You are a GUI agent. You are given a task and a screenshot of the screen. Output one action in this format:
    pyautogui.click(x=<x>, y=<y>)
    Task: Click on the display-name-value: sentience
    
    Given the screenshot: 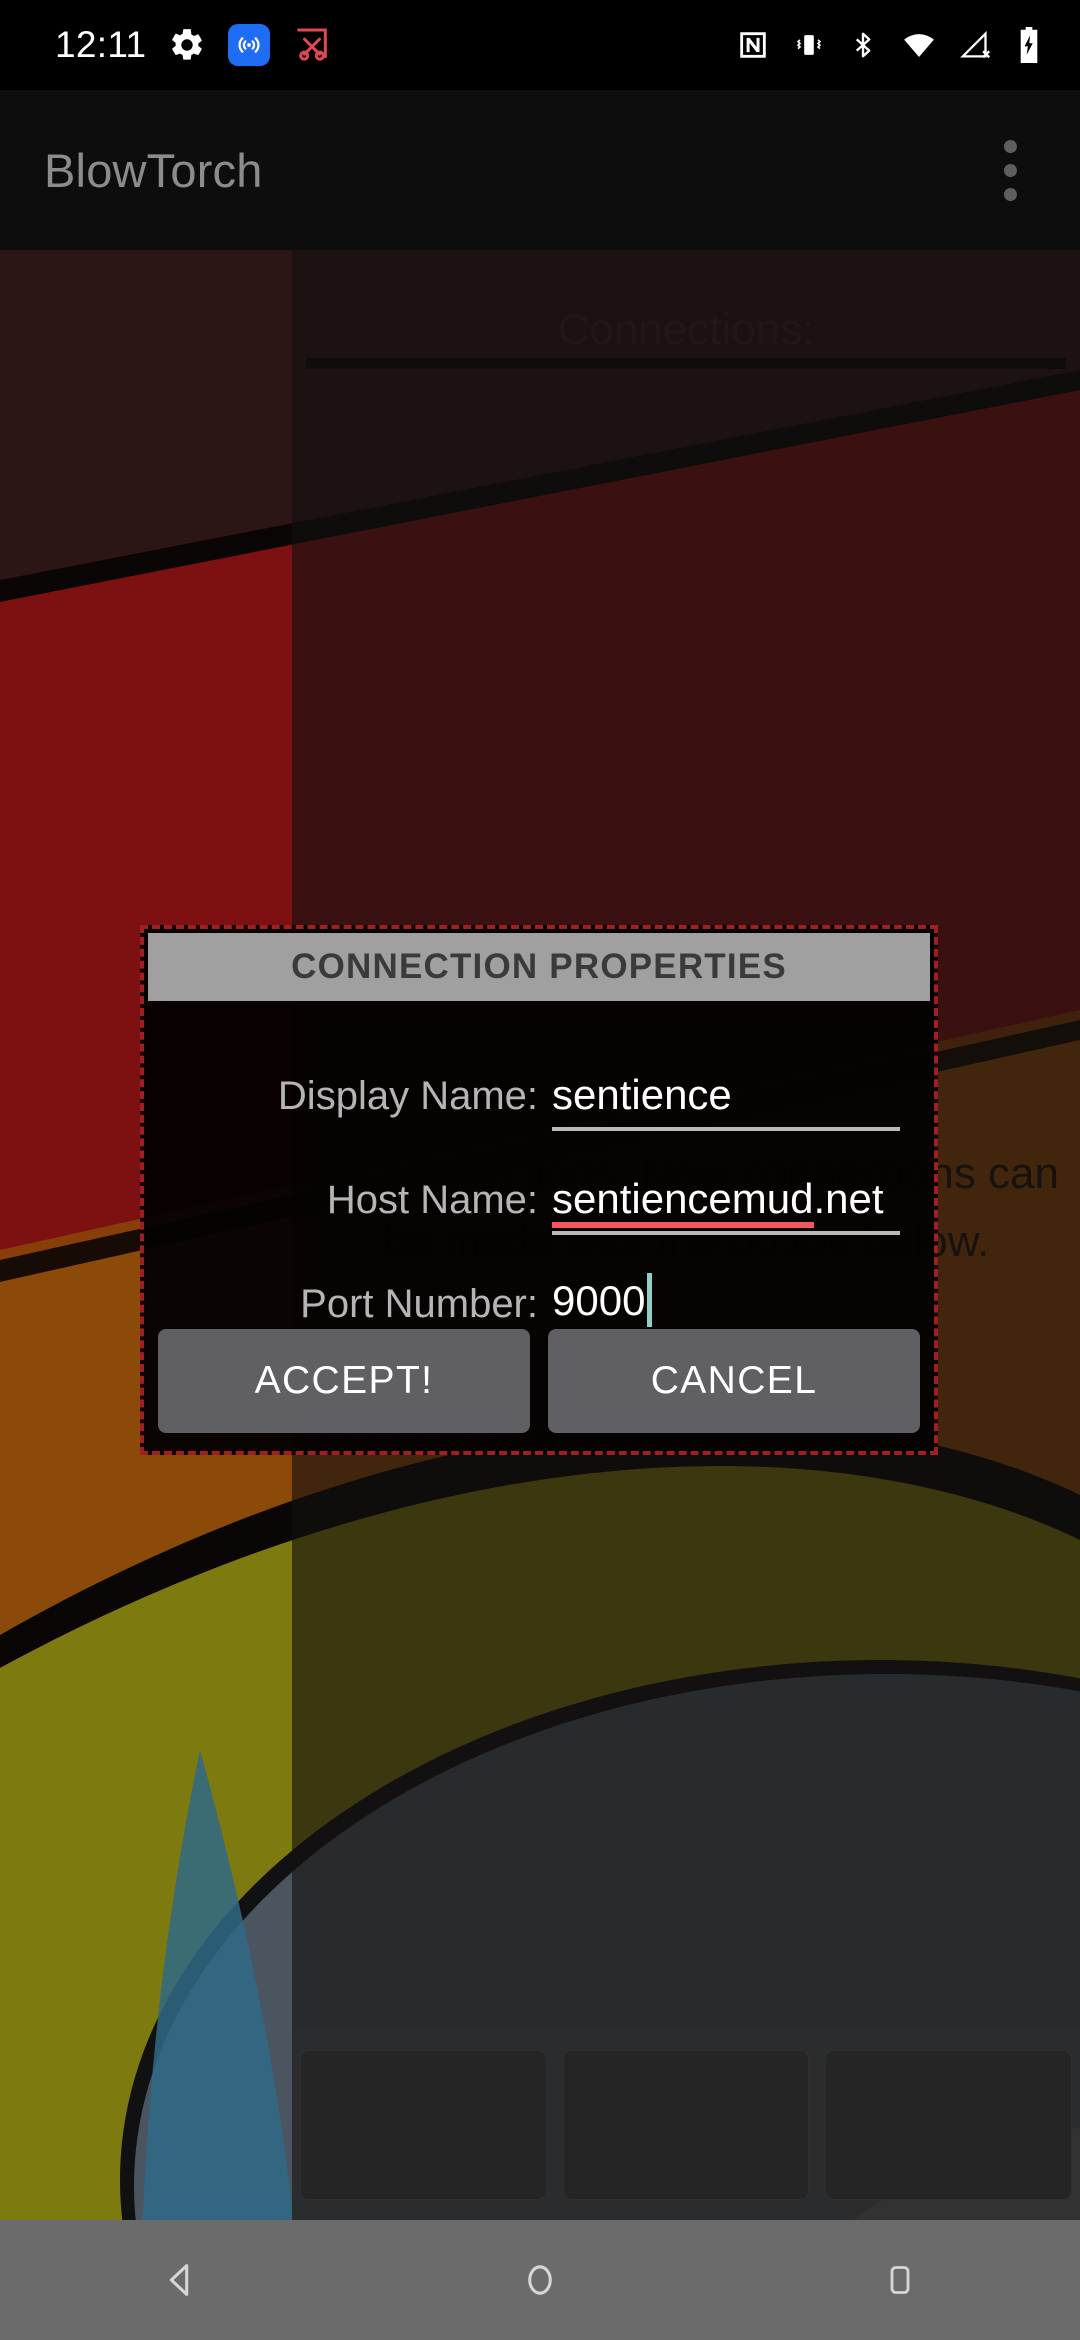 What is the action you would take?
    pyautogui.click(x=642, y=1094)
    